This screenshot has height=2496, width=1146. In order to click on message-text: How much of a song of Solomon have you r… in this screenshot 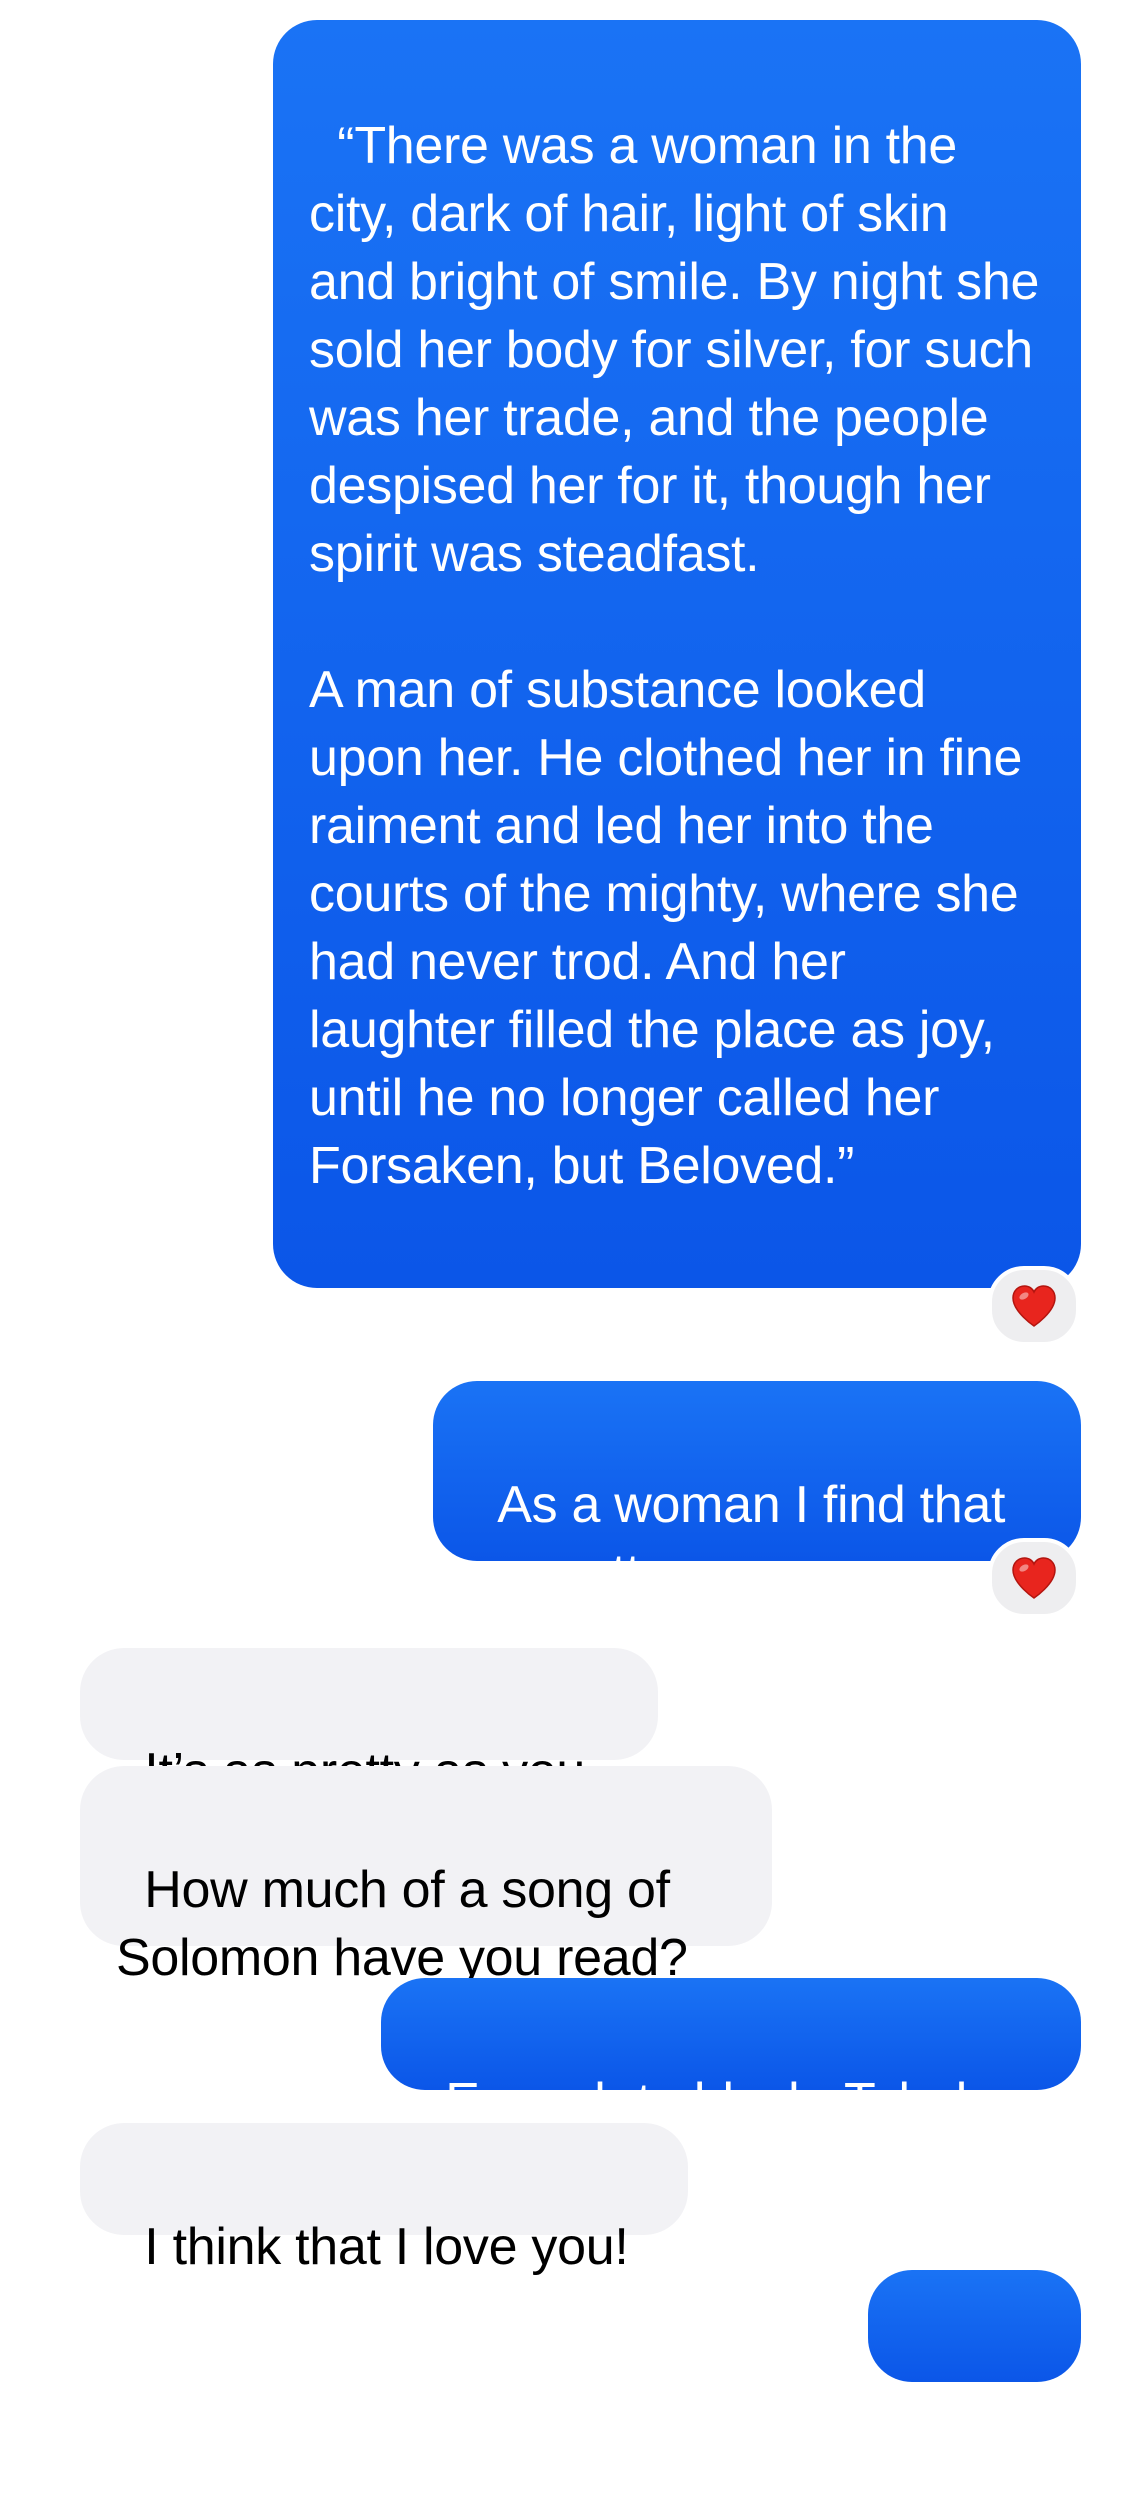, I will do `click(402, 1924)`.